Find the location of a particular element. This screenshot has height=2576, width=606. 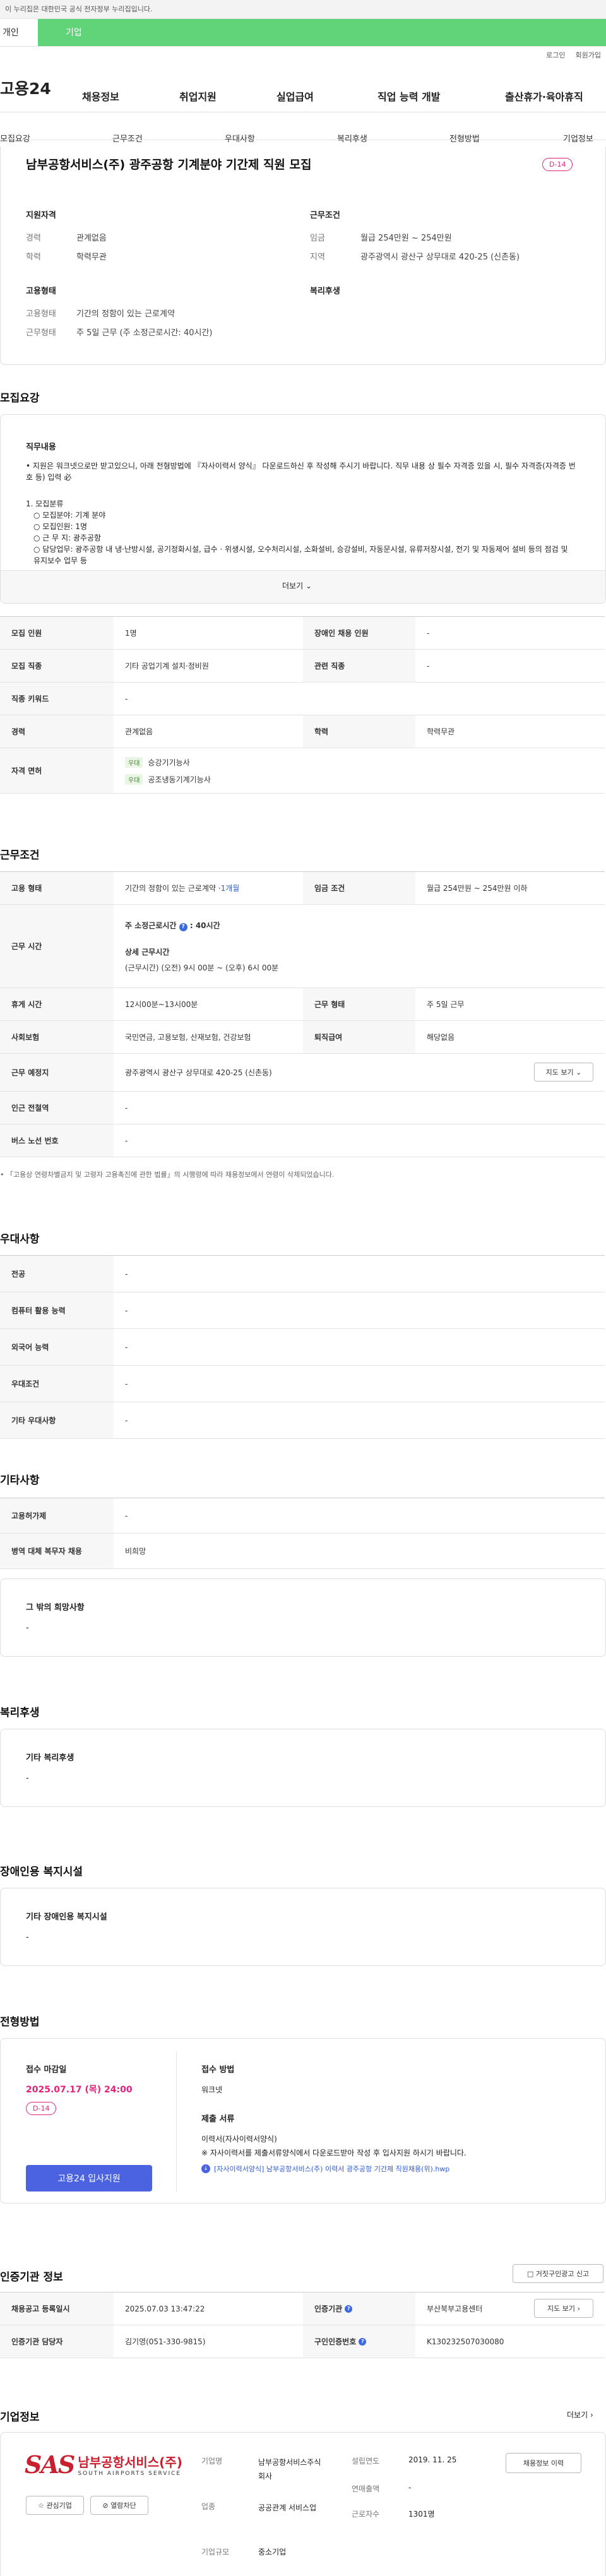

snb-company: 기업정보 is located at coordinates (578, 138).